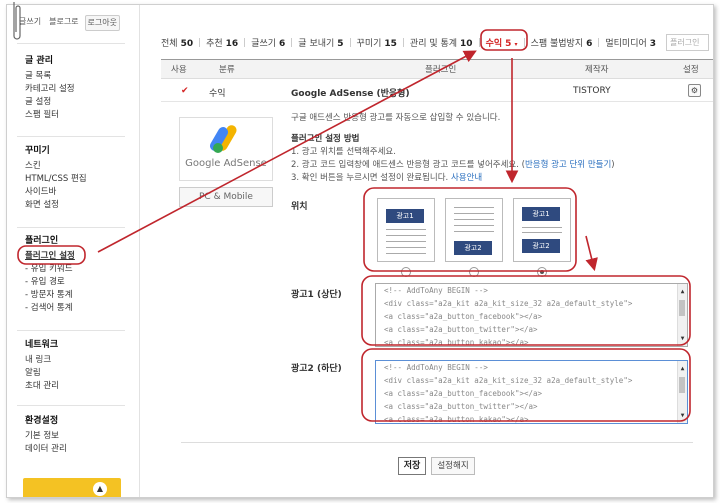 The height and width of the screenshot is (503, 720). What do you see at coordinates (50, 269) in the screenshot?
I see `sidebar-item: - 유입 키워드` at bounding box center [50, 269].